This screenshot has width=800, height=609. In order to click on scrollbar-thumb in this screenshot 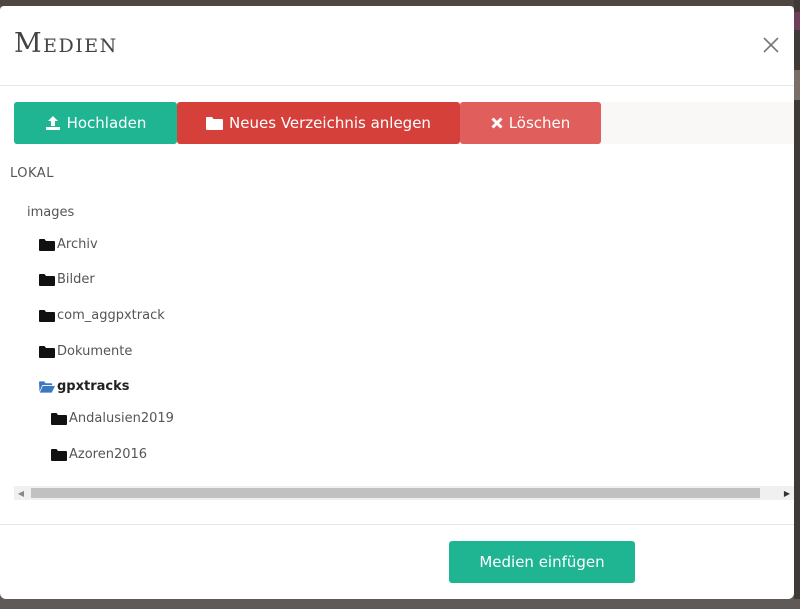, I will do `click(395, 493)`.